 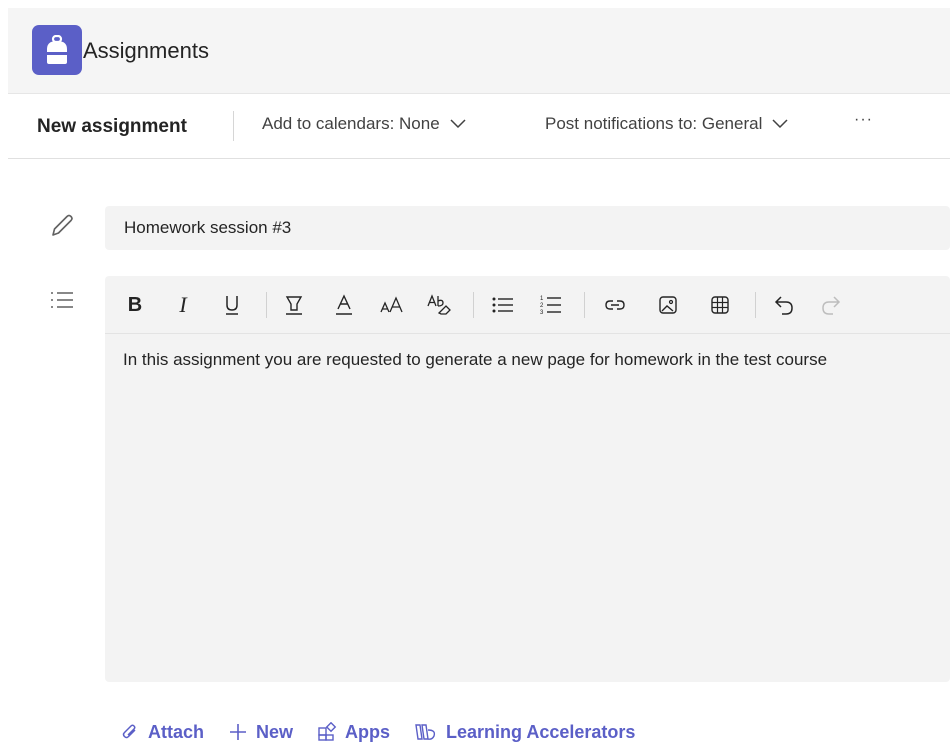 What do you see at coordinates (440, 305) in the screenshot?
I see `clear-formatting-icon` at bounding box center [440, 305].